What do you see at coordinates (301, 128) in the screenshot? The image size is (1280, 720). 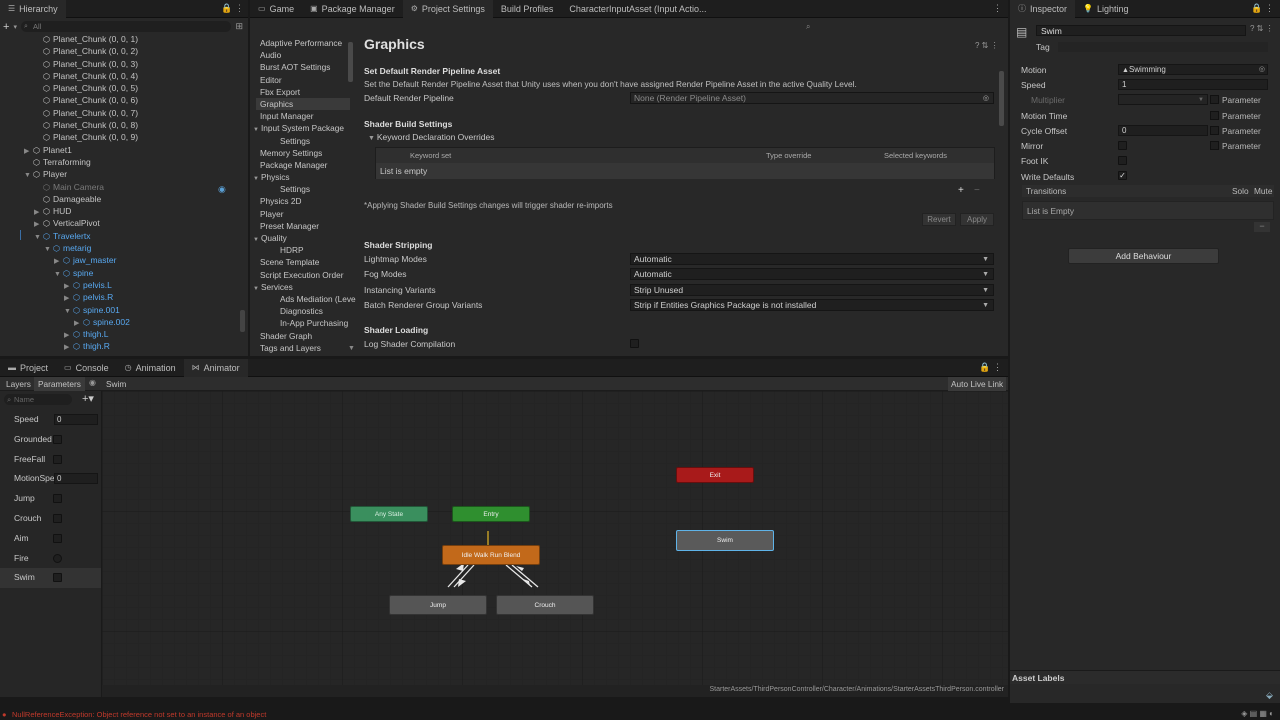 I see `settings-category: ▼ Input System Package` at bounding box center [301, 128].